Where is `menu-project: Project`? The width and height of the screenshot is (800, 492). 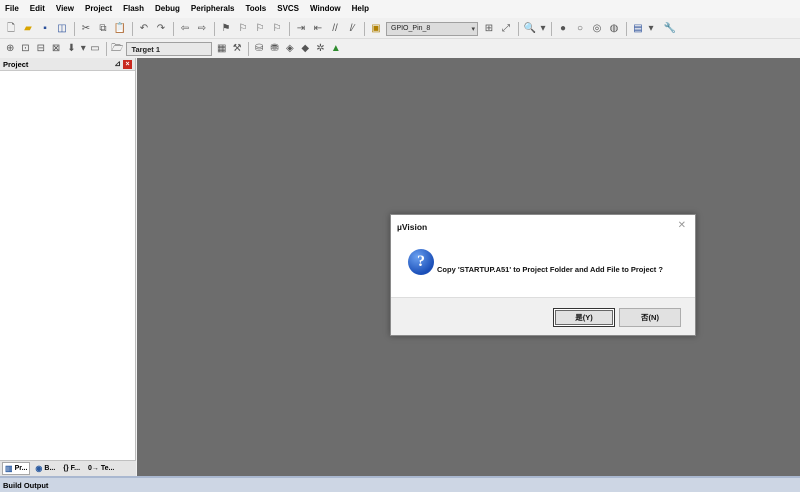 menu-project: Project is located at coordinates (98, 9).